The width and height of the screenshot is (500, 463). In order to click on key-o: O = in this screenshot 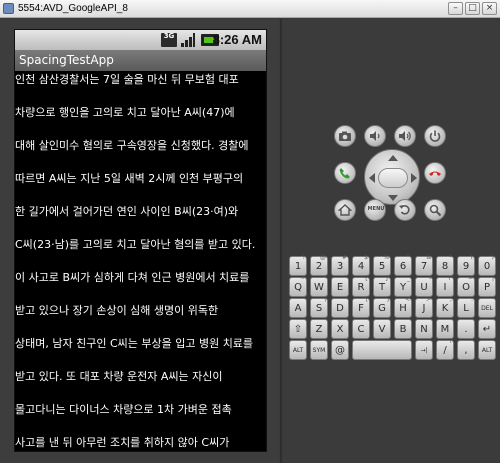, I will do `click(466, 286)`.